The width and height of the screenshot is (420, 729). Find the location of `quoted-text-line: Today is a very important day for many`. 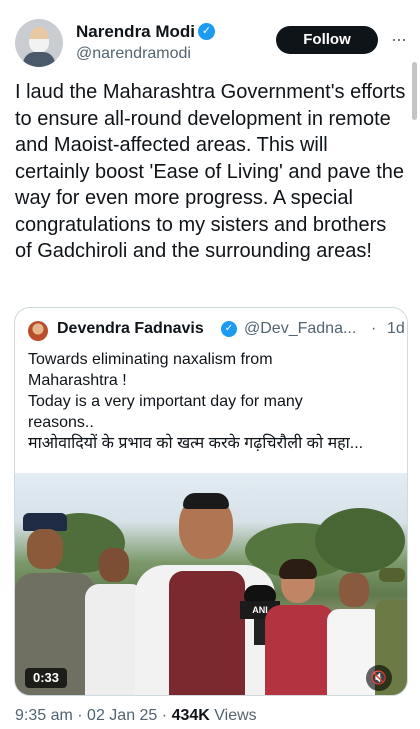

quoted-text-line: Today is a very important day for many is located at coordinates (165, 401).